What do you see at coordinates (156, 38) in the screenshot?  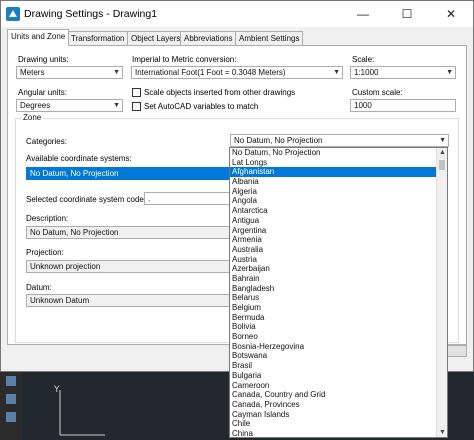 I see `tab-object-layers: Object Layers` at bounding box center [156, 38].